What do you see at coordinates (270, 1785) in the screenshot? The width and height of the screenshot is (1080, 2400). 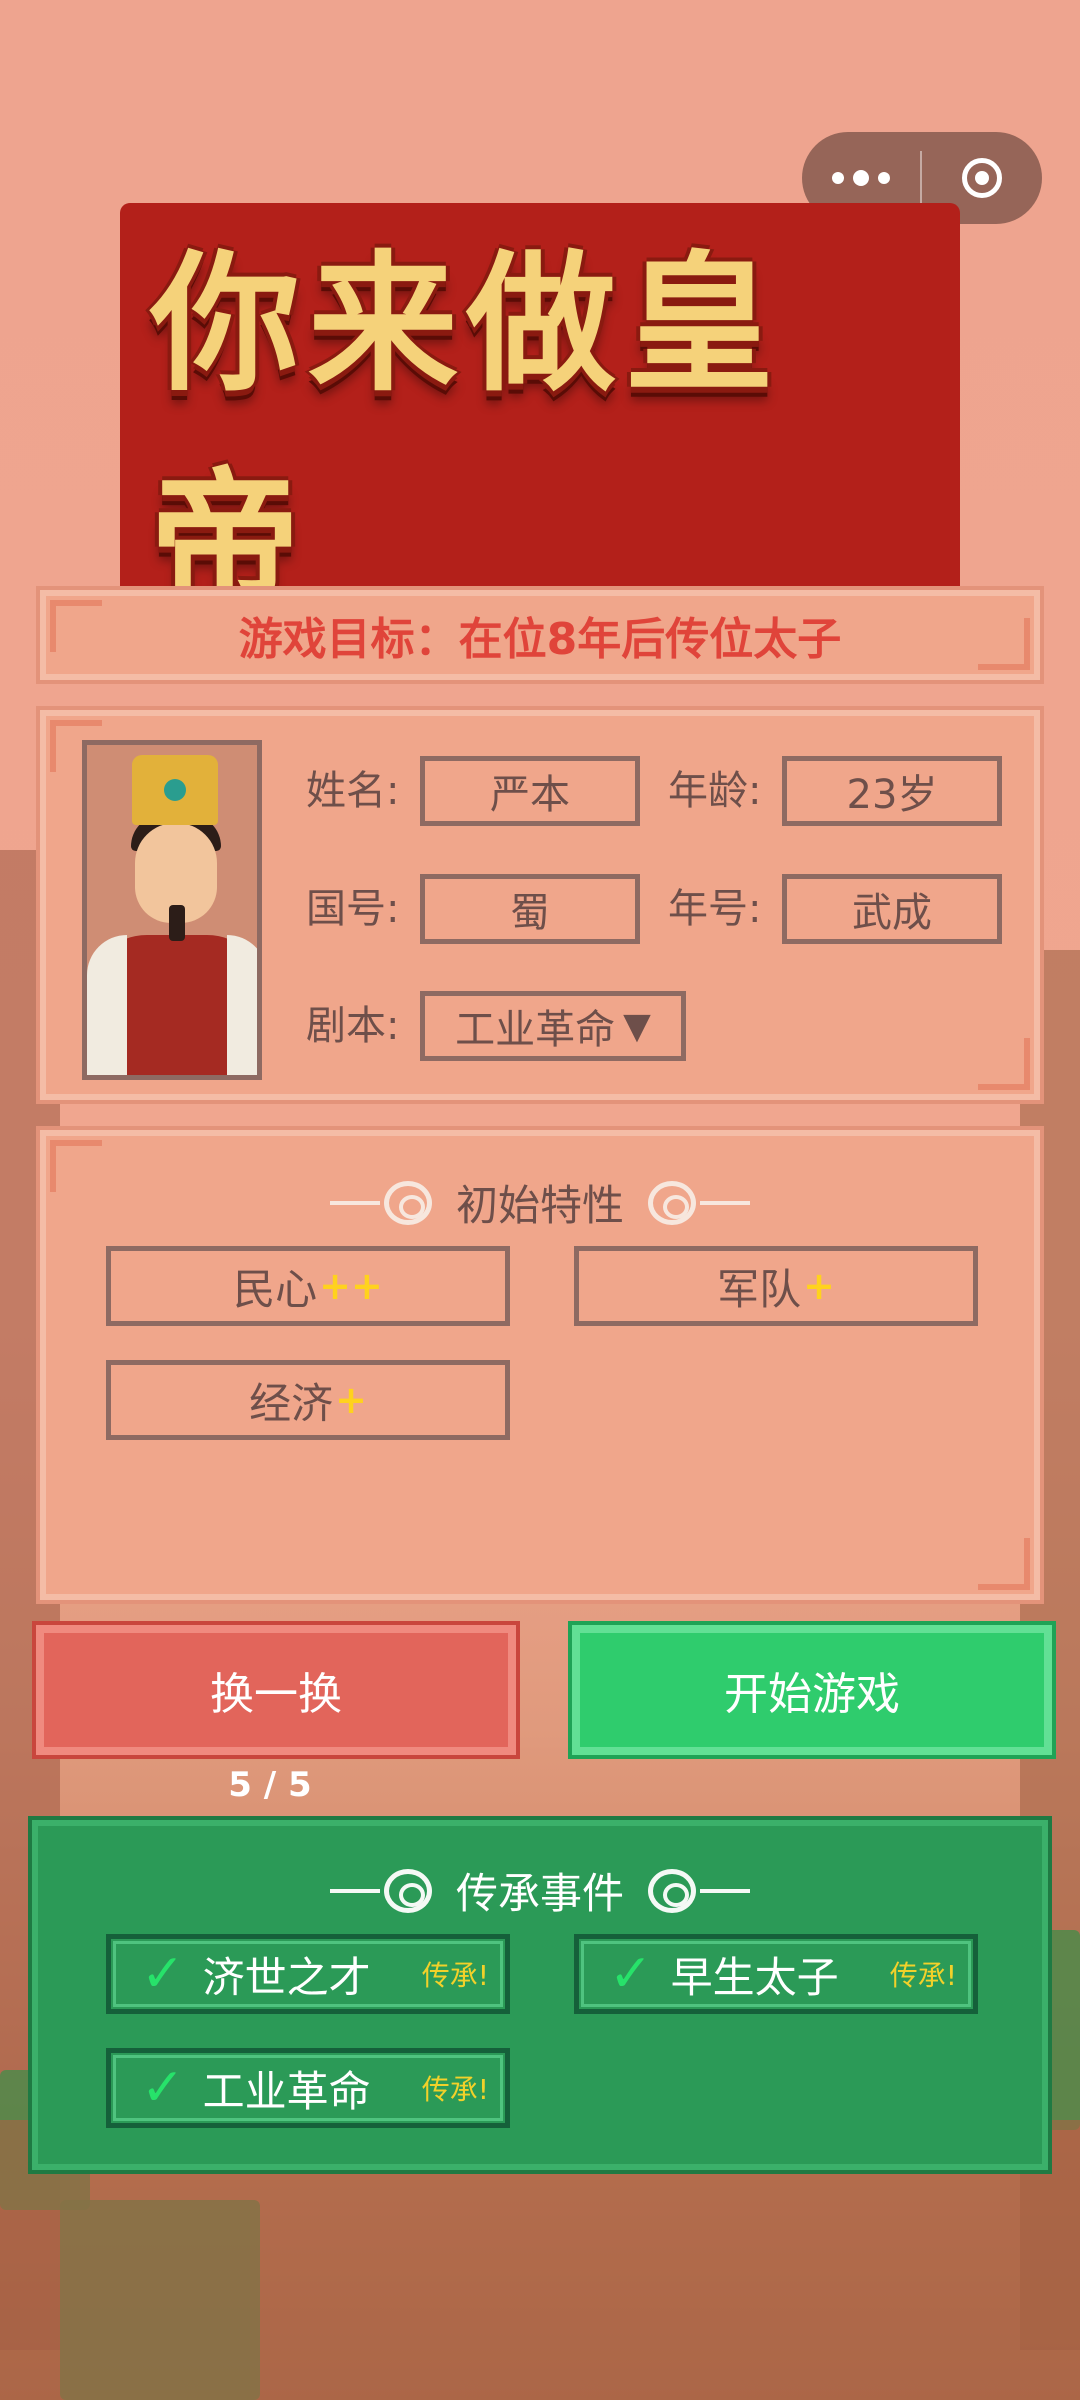 I see `swap-counter: 5 / 5` at bounding box center [270, 1785].